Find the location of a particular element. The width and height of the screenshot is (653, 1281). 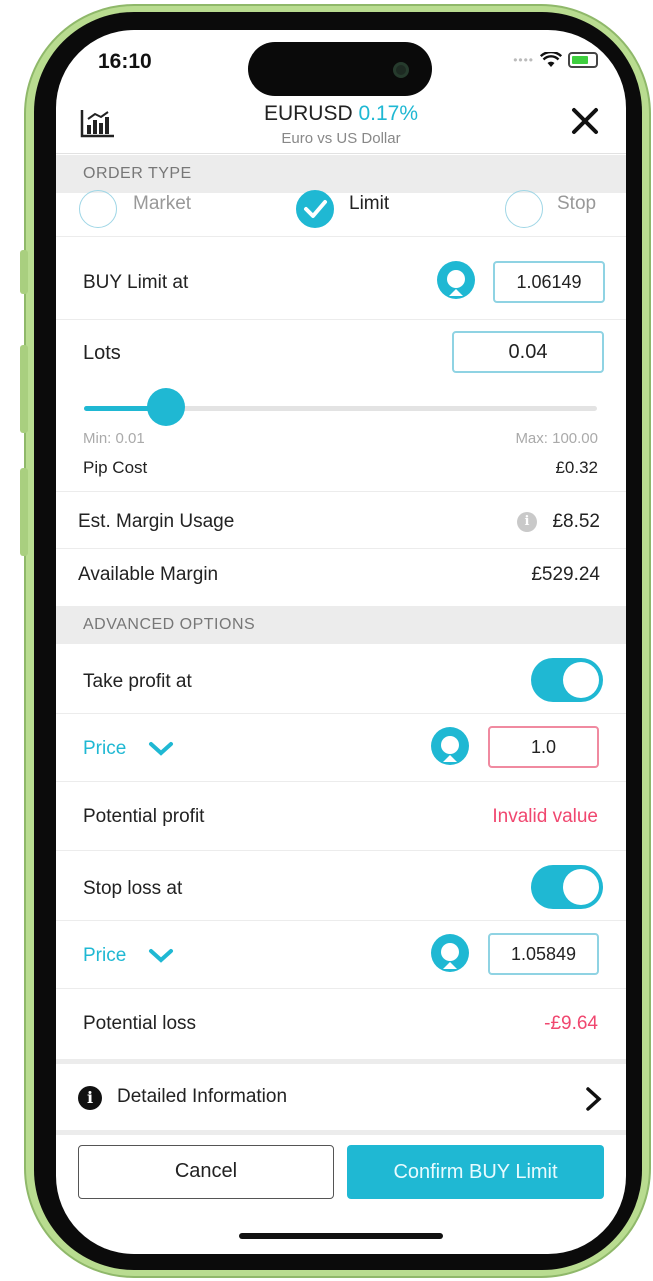

lots-slider-handle is located at coordinates (166, 407).